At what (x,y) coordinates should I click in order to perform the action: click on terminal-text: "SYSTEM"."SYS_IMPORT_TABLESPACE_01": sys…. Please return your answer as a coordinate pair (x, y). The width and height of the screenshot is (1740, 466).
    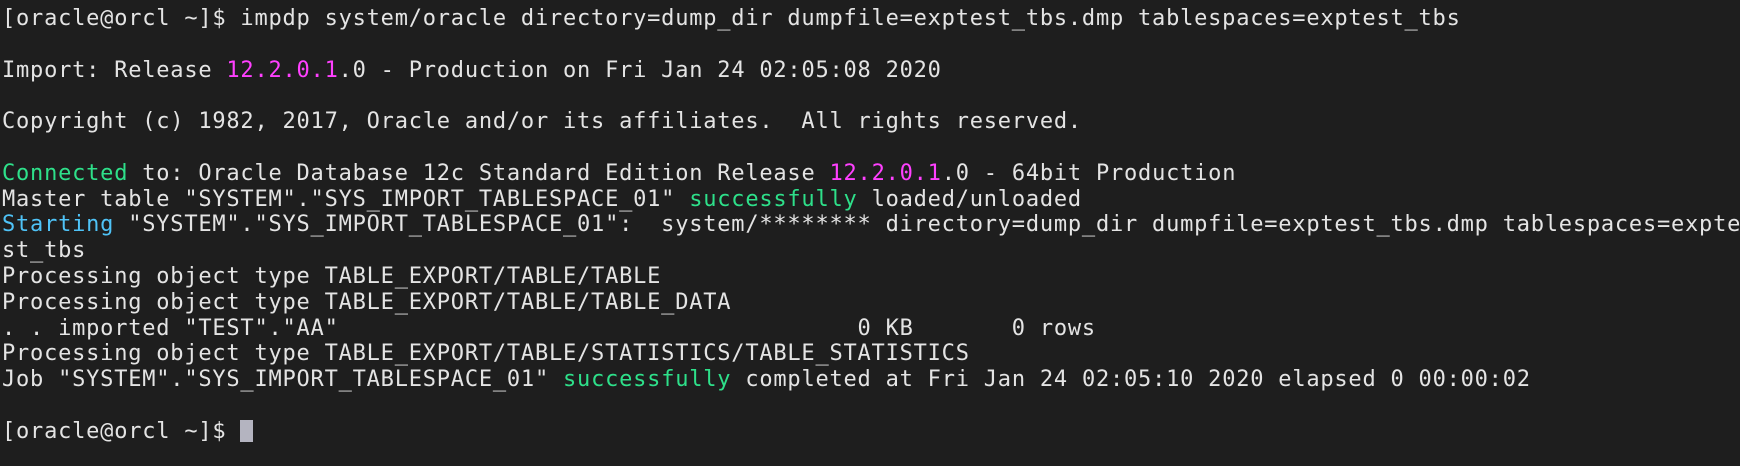
    Looking at the image, I should click on (927, 225).